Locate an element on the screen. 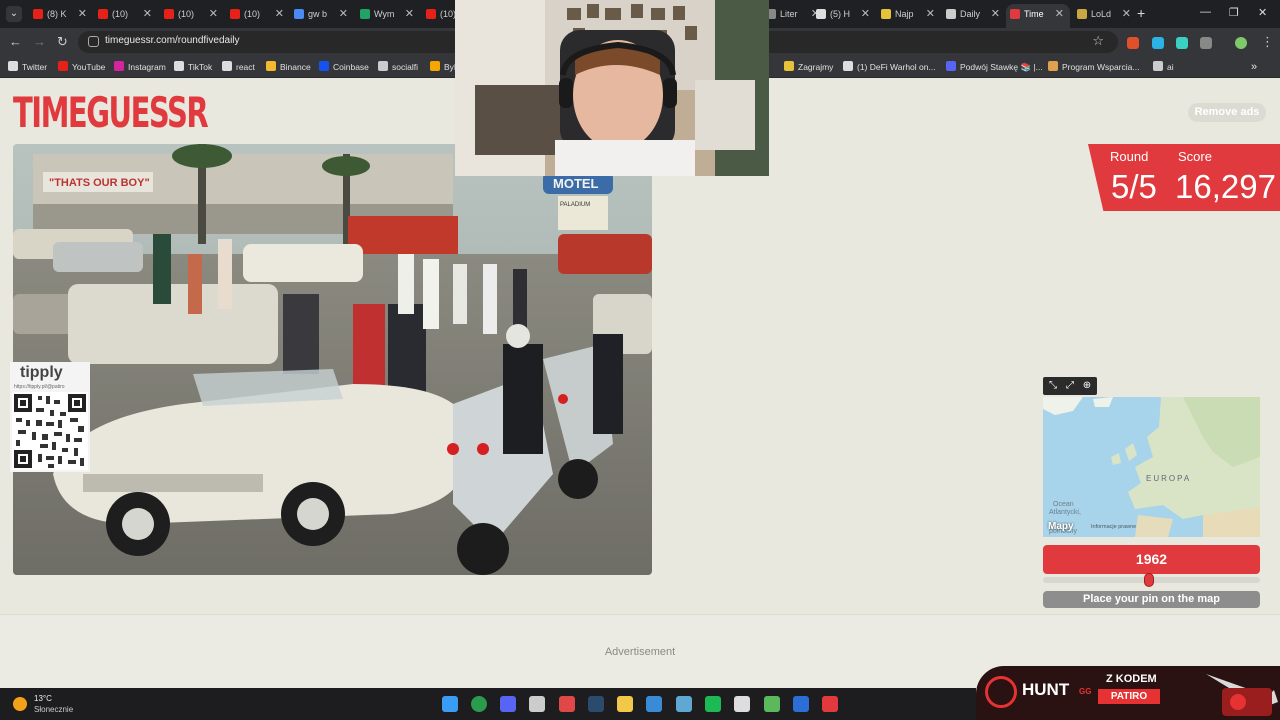 The height and width of the screenshot is (720, 1280). tab-search-icon: ⌄ is located at coordinates (14, 14).